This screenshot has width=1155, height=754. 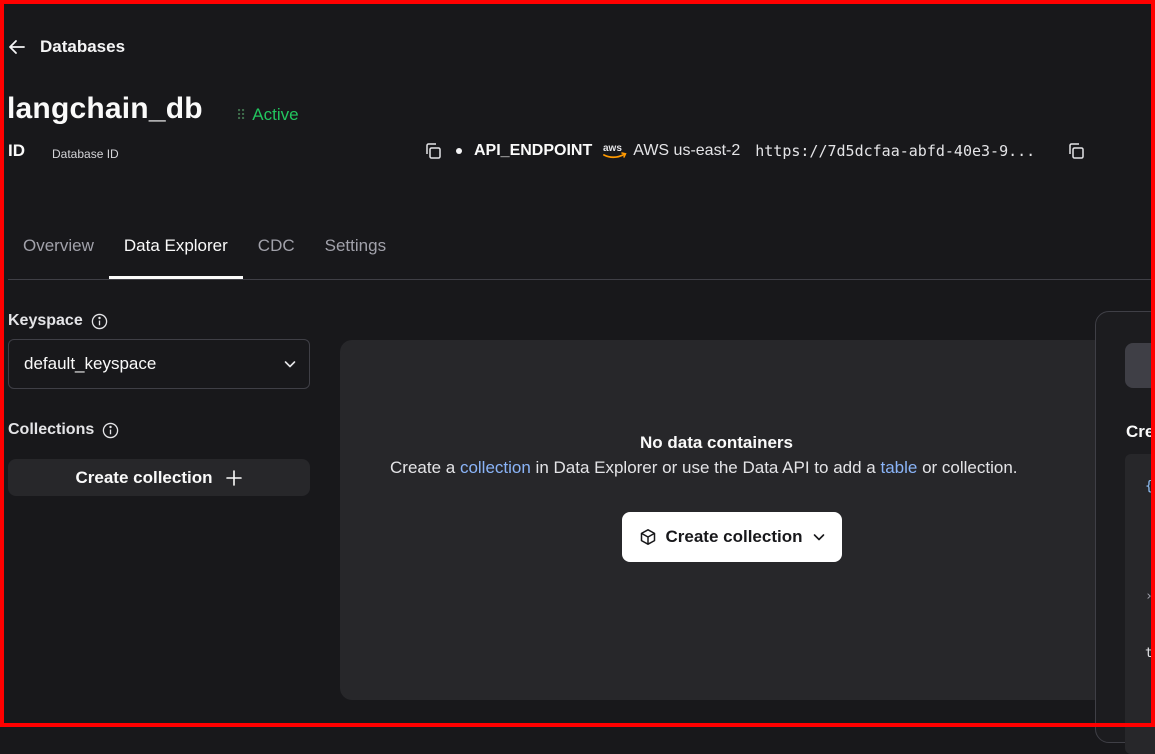 I want to click on drag-handle-icon: ⠿, so click(x=241, y=114).